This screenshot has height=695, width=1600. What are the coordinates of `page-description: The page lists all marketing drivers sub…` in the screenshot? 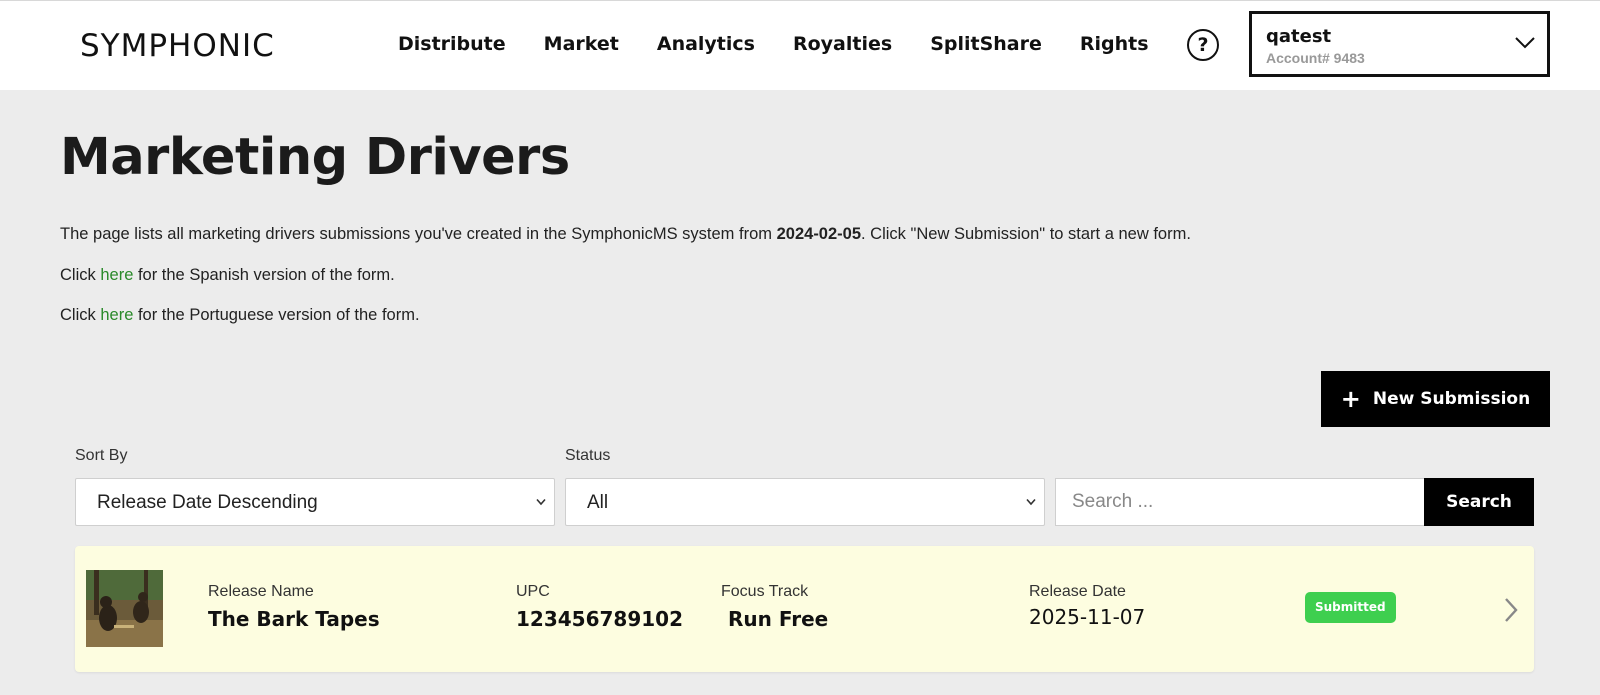 It's located at (625, 234).